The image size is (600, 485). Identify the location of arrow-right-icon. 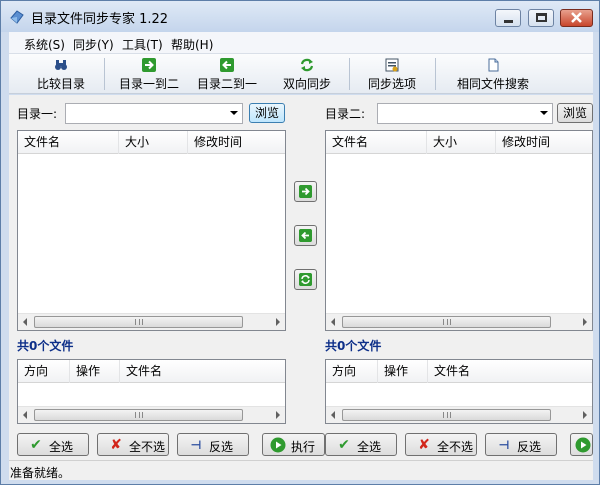
(149, 65).